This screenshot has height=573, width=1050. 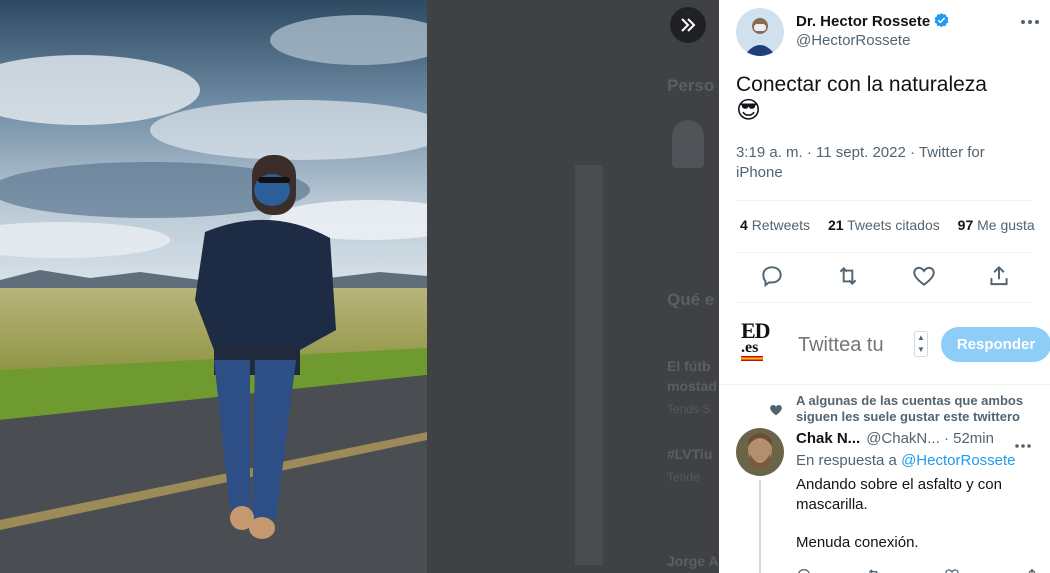 What do you see at coordinates (884, 225) in the screenshot?
I see `quotes-stat: 21 Tweets citados` at bounding box center [884, 225].